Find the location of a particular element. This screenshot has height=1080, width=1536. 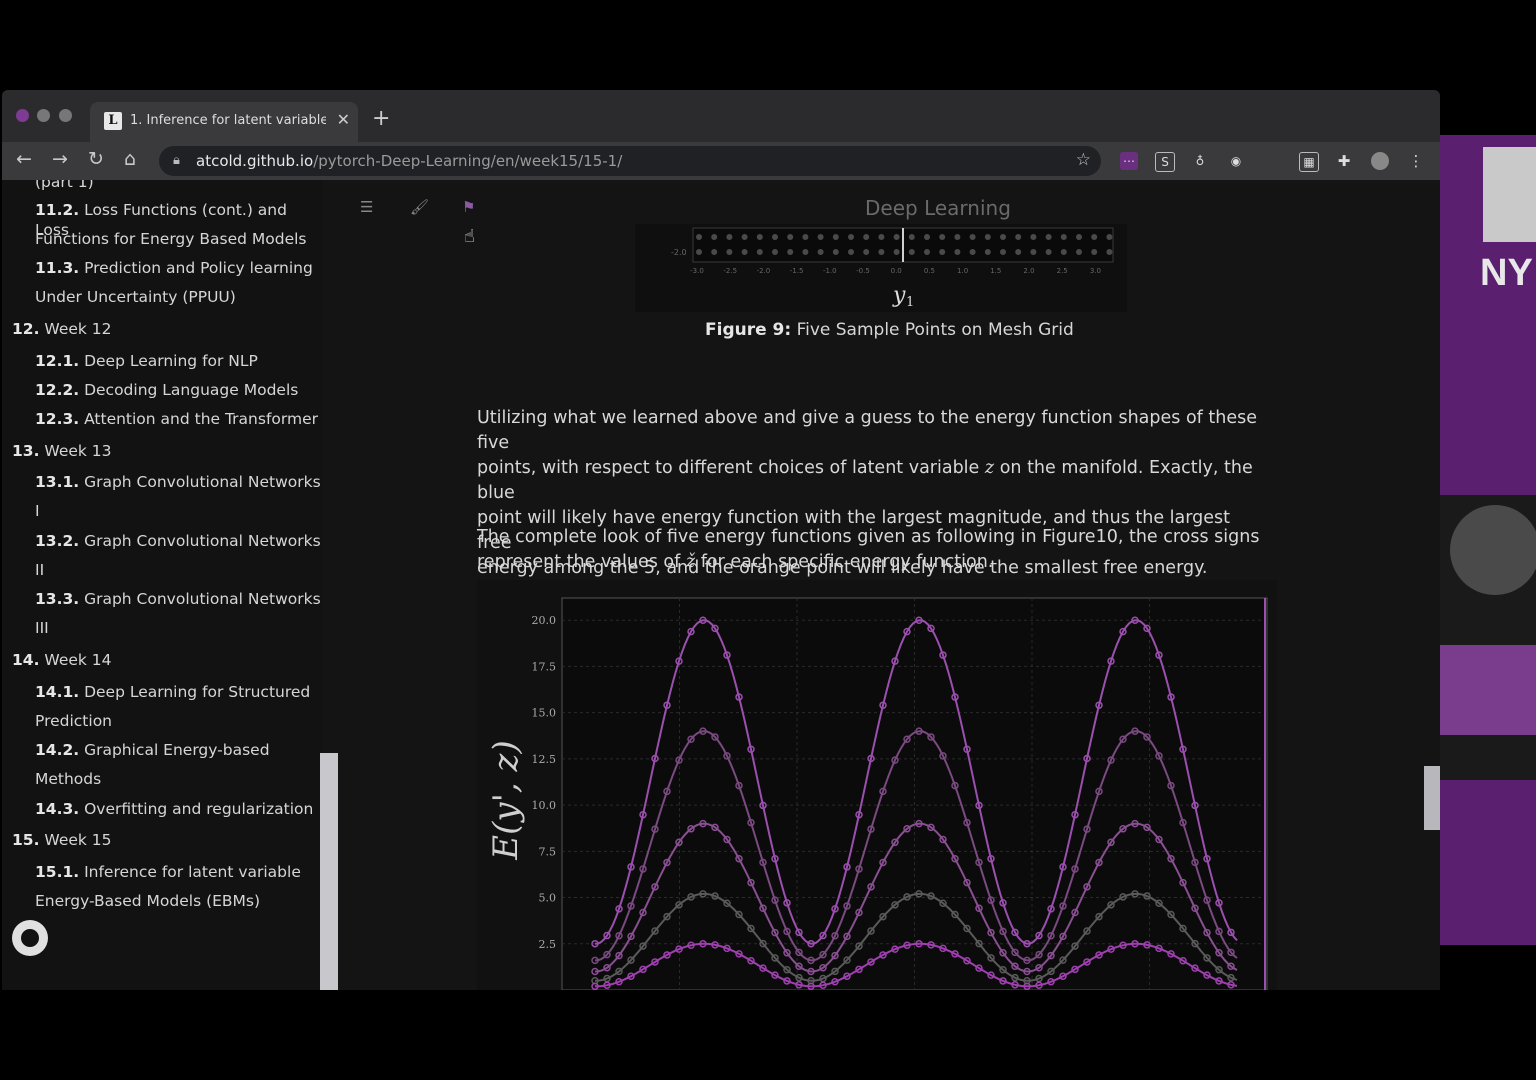

sidebar-item: Functions for Energy Based Models is located at coordinates (171, 239).